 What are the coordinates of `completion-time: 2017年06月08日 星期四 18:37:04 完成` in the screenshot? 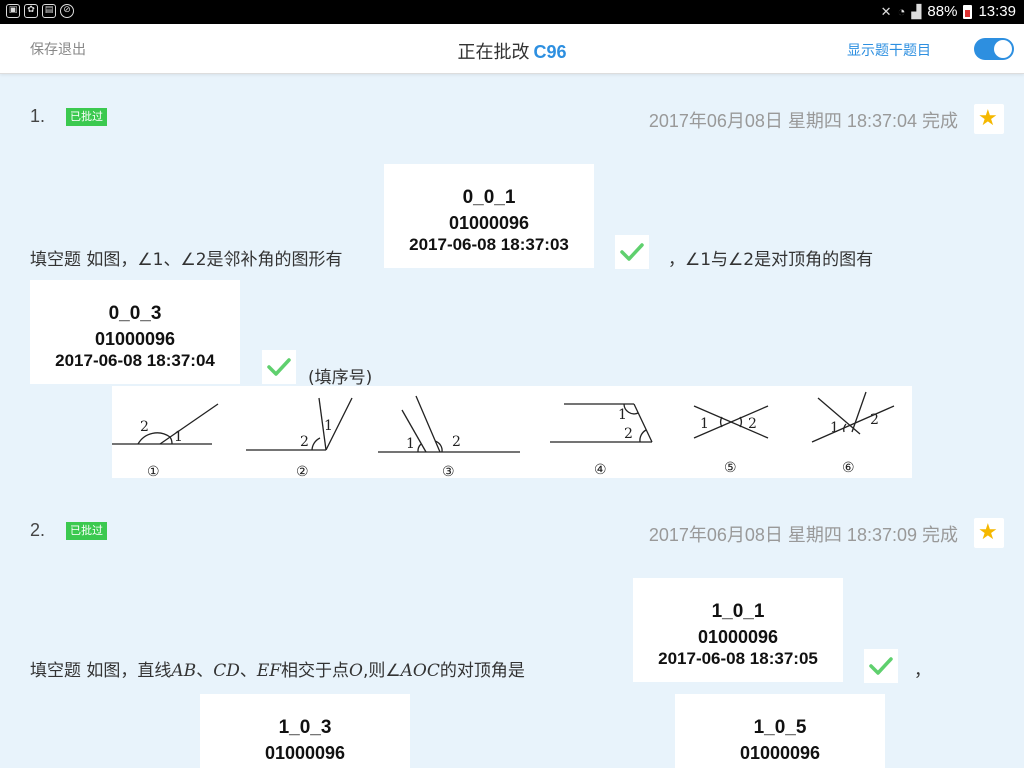 It's located at (803, 121).